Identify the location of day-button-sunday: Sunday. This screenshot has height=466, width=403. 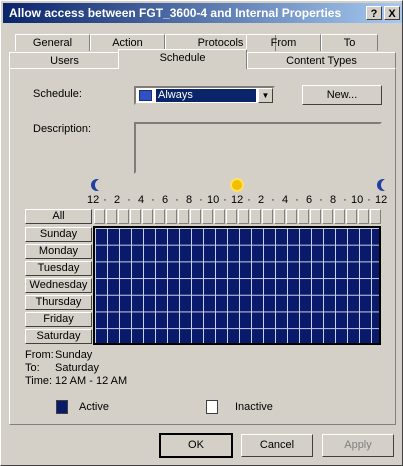
(58, 234).